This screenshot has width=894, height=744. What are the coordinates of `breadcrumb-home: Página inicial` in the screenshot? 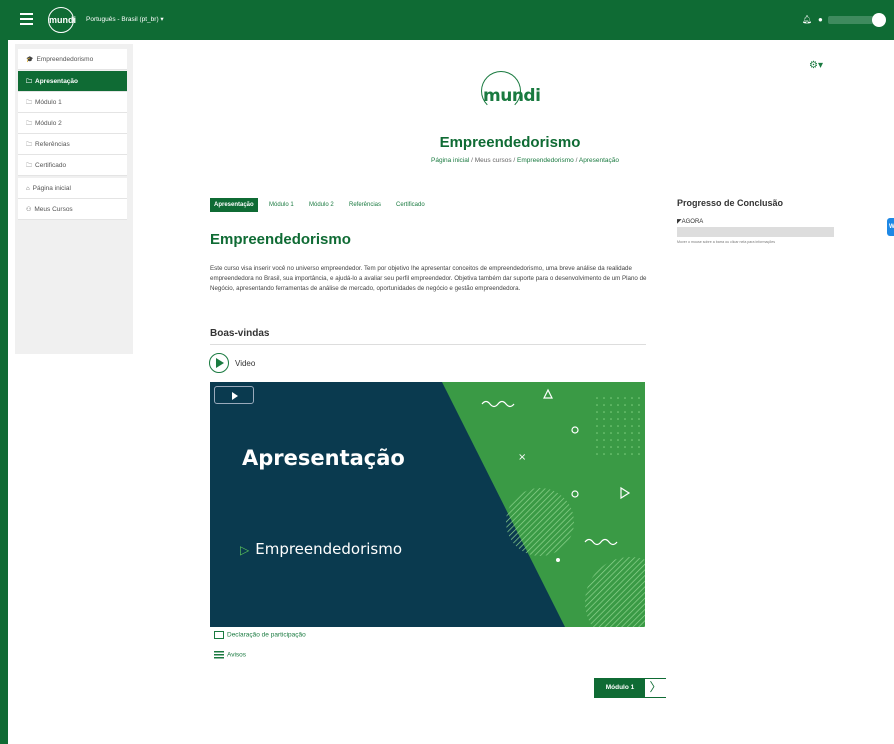 It's located at (450, 160).